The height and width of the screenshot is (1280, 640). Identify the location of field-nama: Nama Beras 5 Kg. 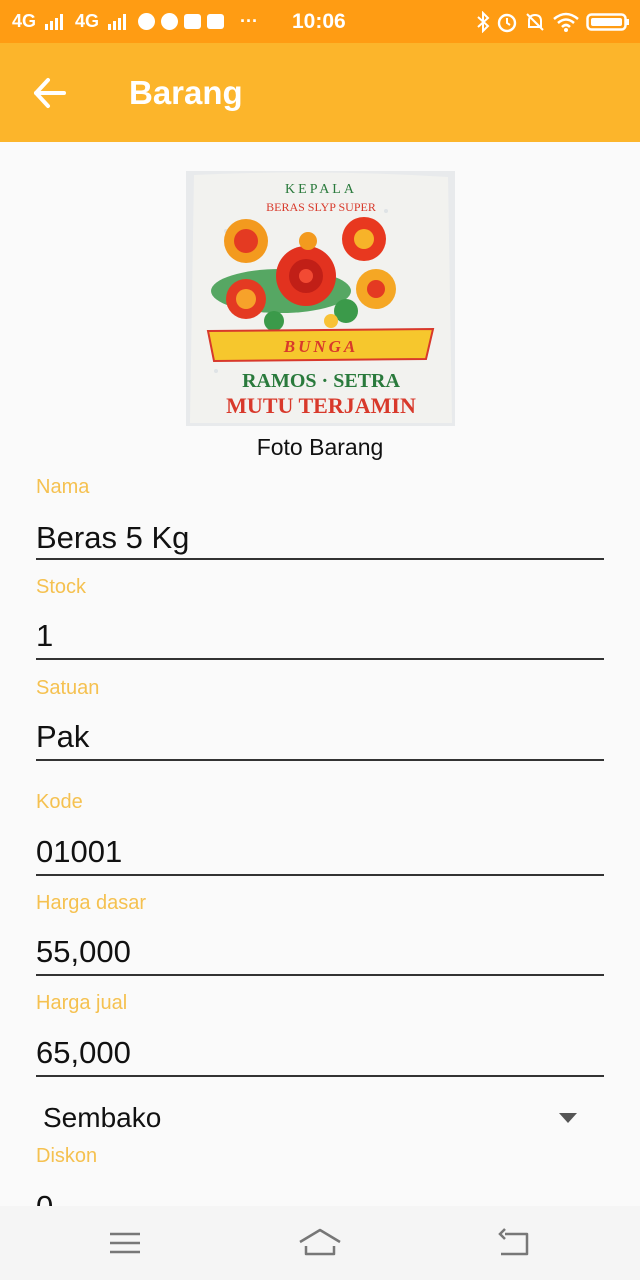
(320, 520).